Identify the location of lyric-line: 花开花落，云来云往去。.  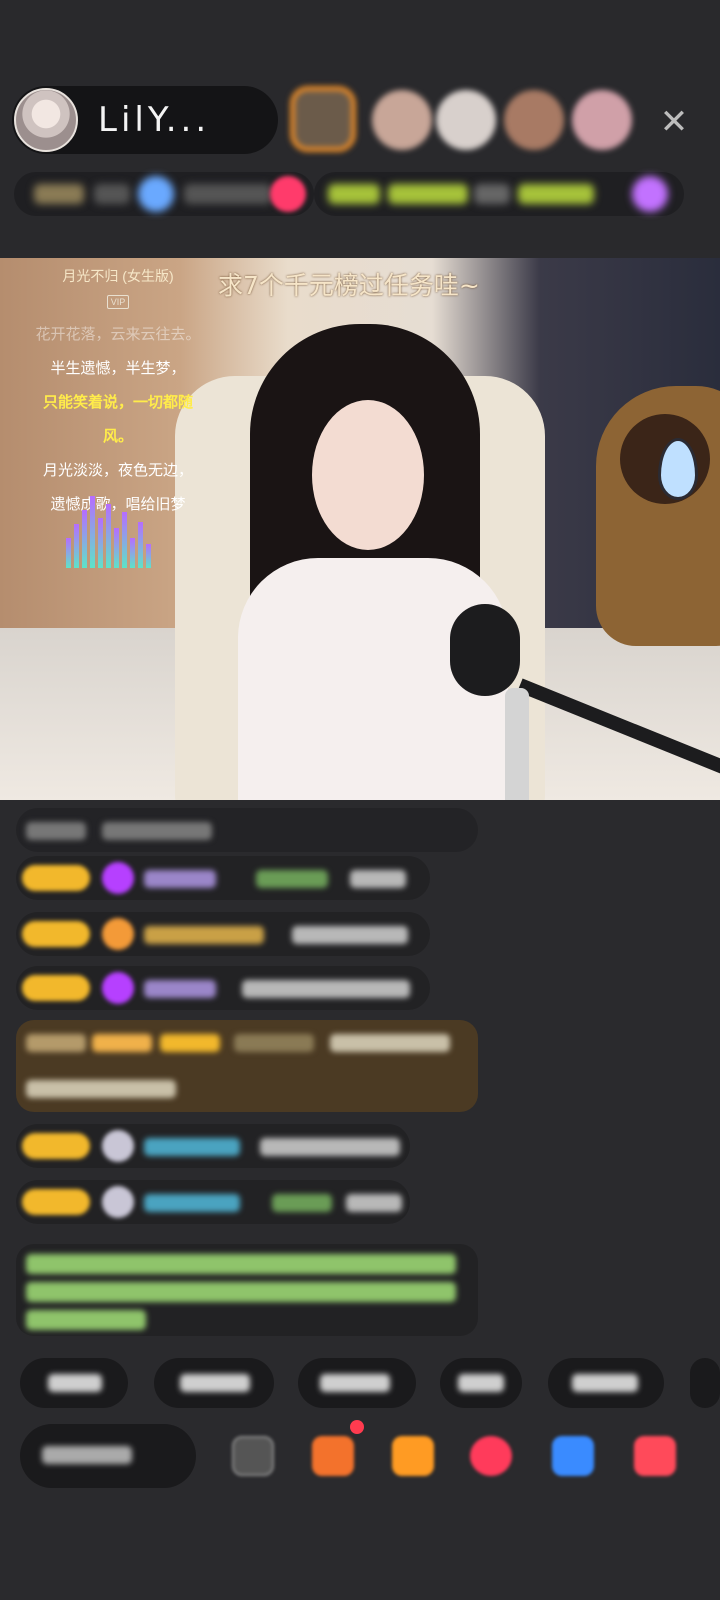
(118, 334).